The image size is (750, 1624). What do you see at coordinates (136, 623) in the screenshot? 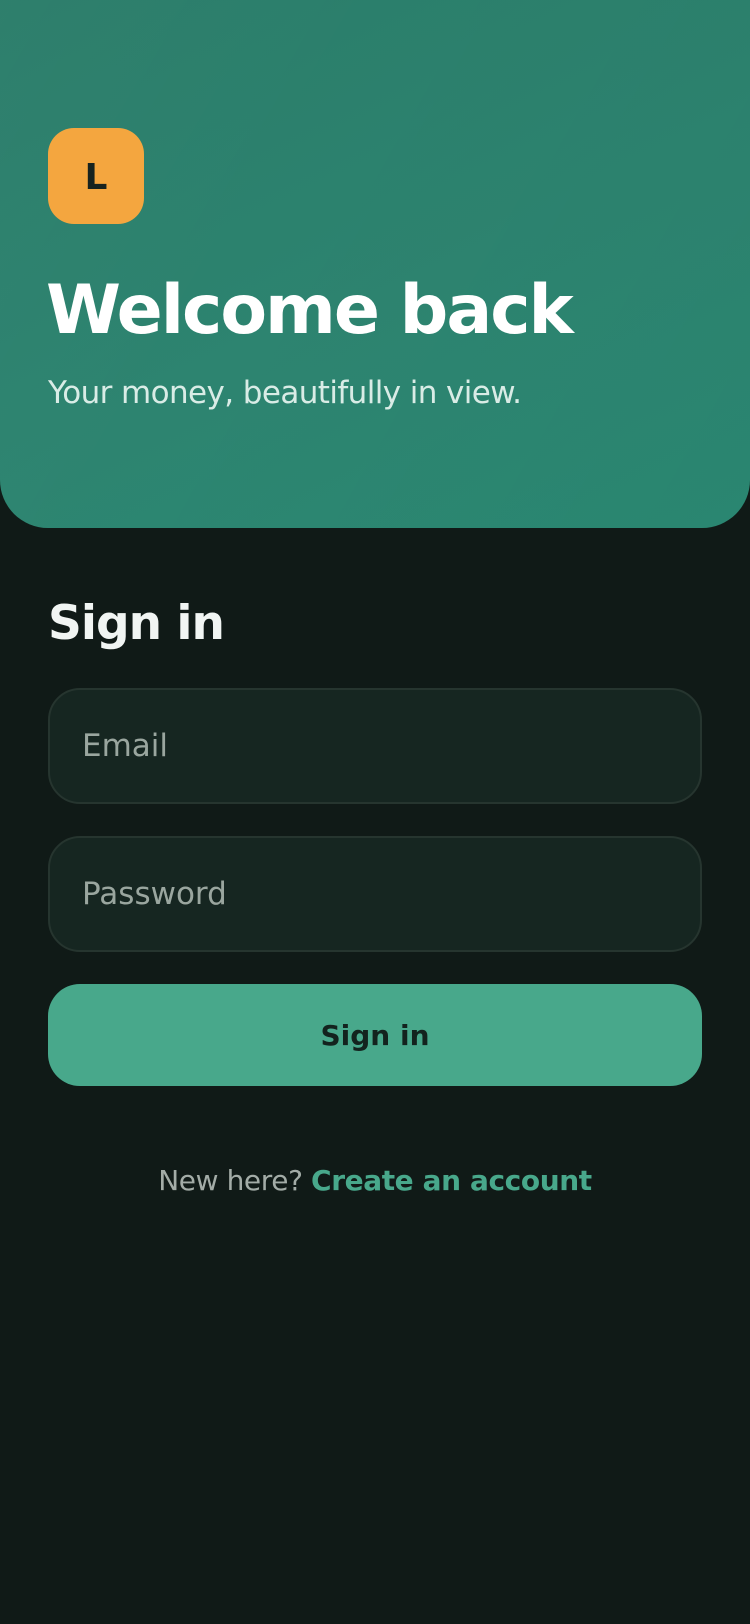
I see `sign-in-heading: Sign in` at bounding box center [136, 623].